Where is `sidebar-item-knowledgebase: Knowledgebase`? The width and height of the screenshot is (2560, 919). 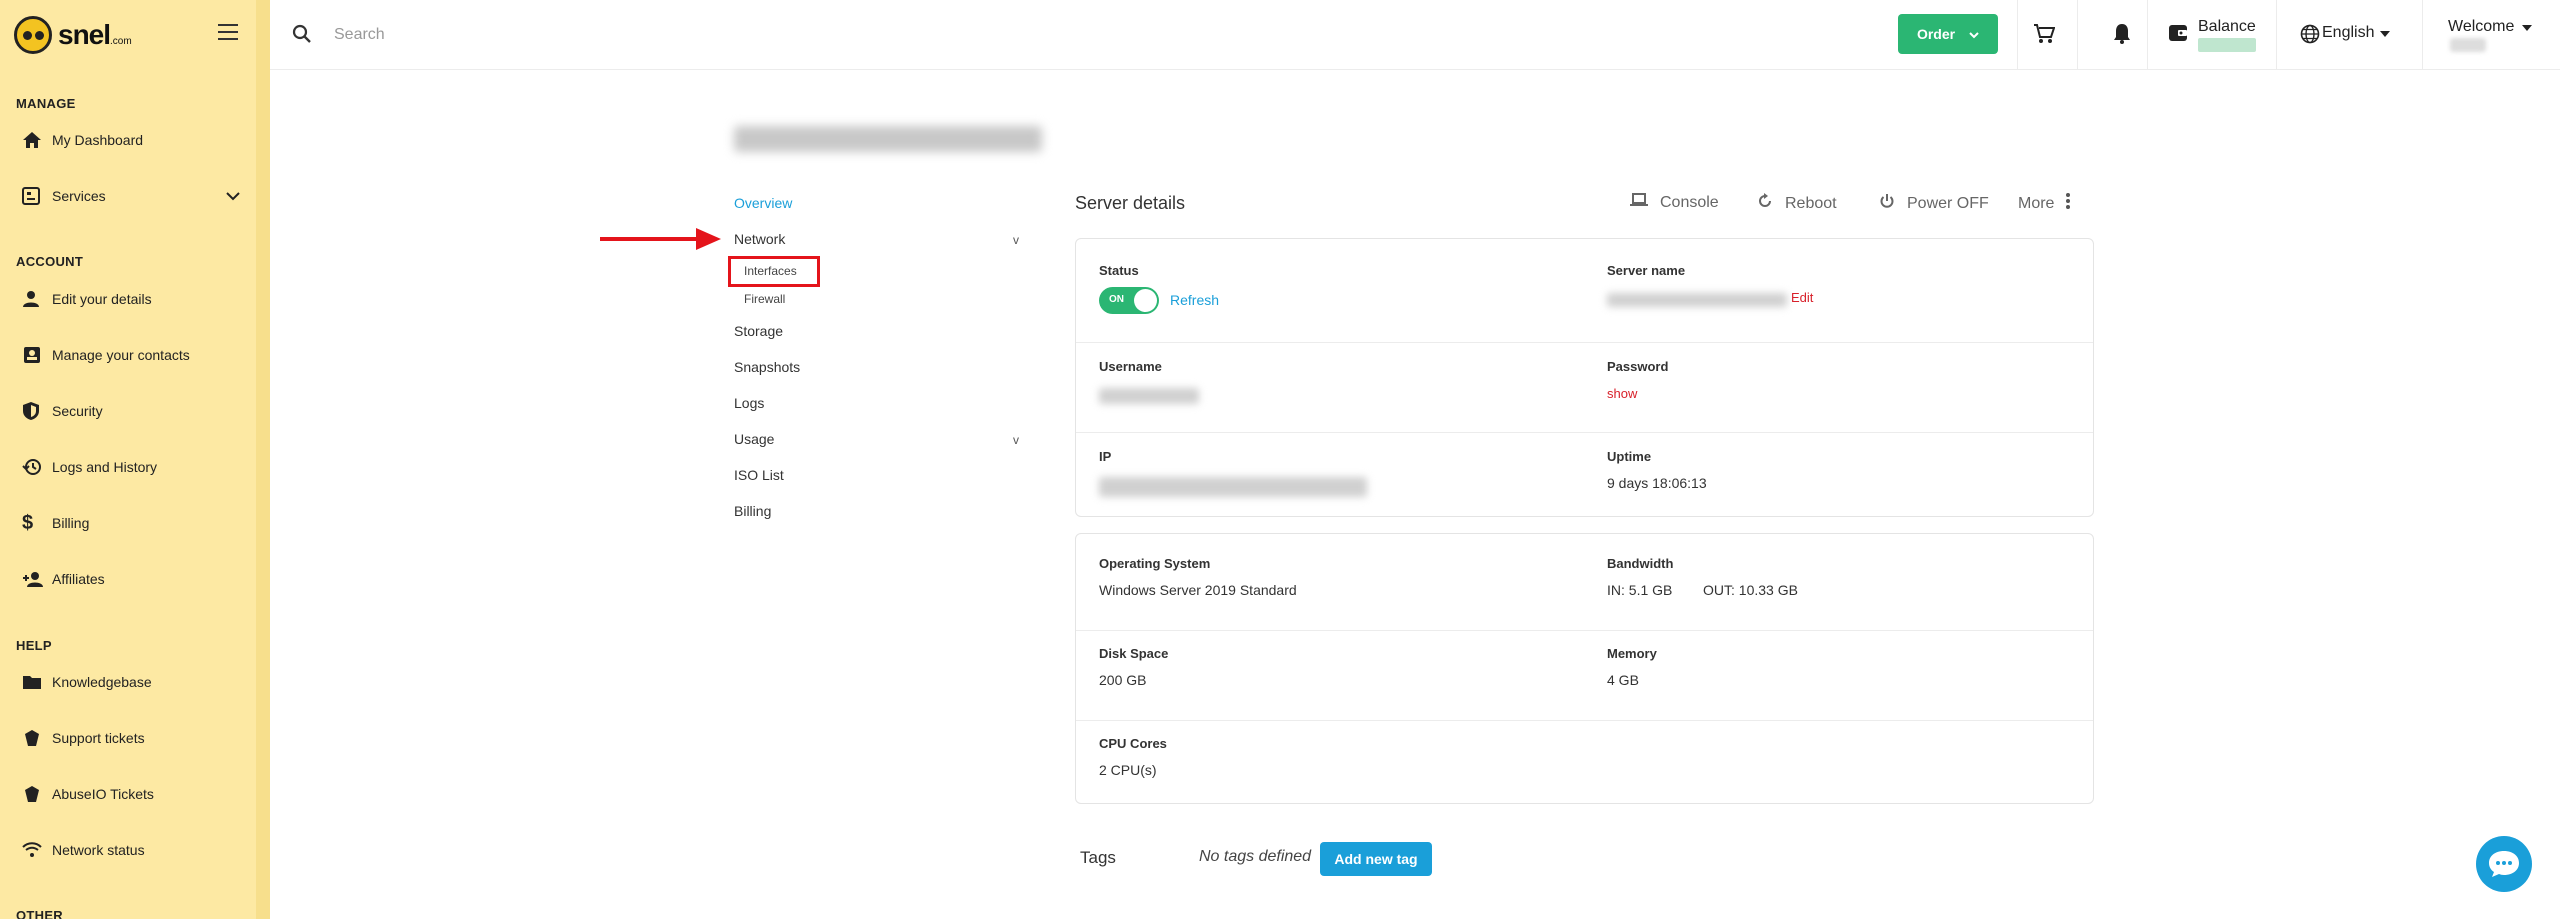 sidebar-item-knowledgebase: Knowledgebase is located at coordinates (131, 682).